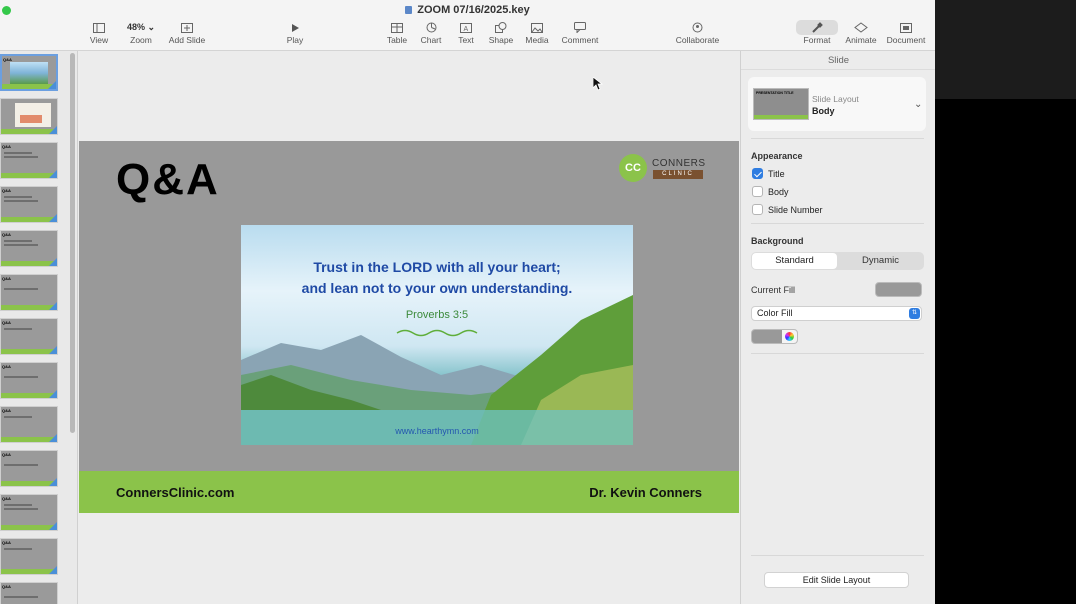 The image size is (1076, 604). I want to click on document-title: ZOOM 07/16/2025.key, so click(467, 10).